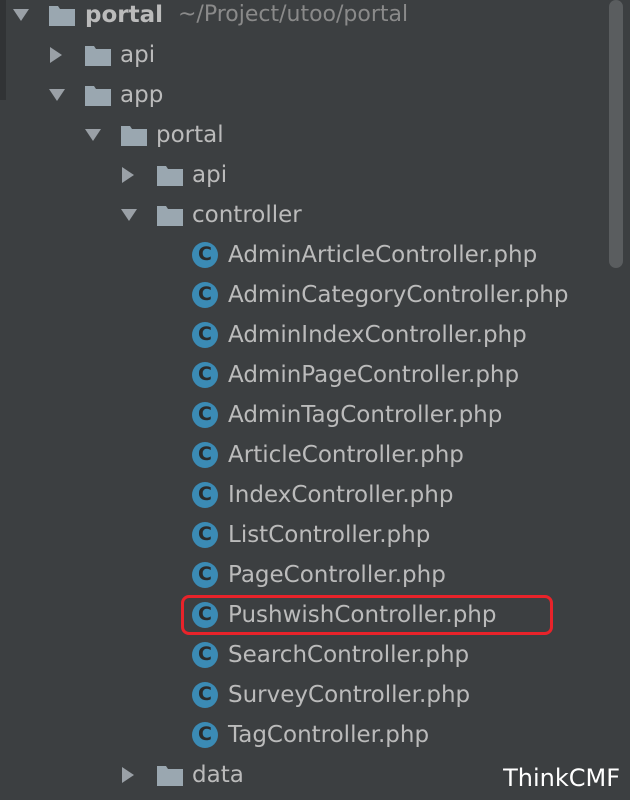 The width and height of the screenshot is (630, 800). Describe the element at coordinates (349, 655) in the screenshot. I see `file-label: SearchController.php` at that location.